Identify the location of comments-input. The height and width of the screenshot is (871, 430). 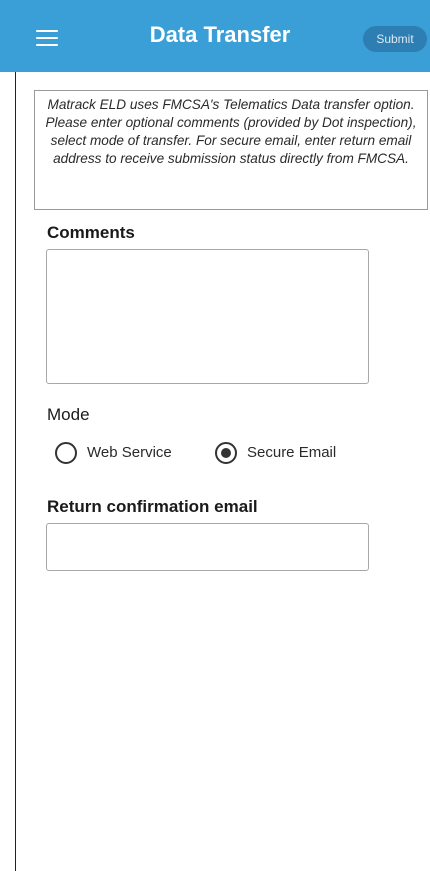
(207, 316).